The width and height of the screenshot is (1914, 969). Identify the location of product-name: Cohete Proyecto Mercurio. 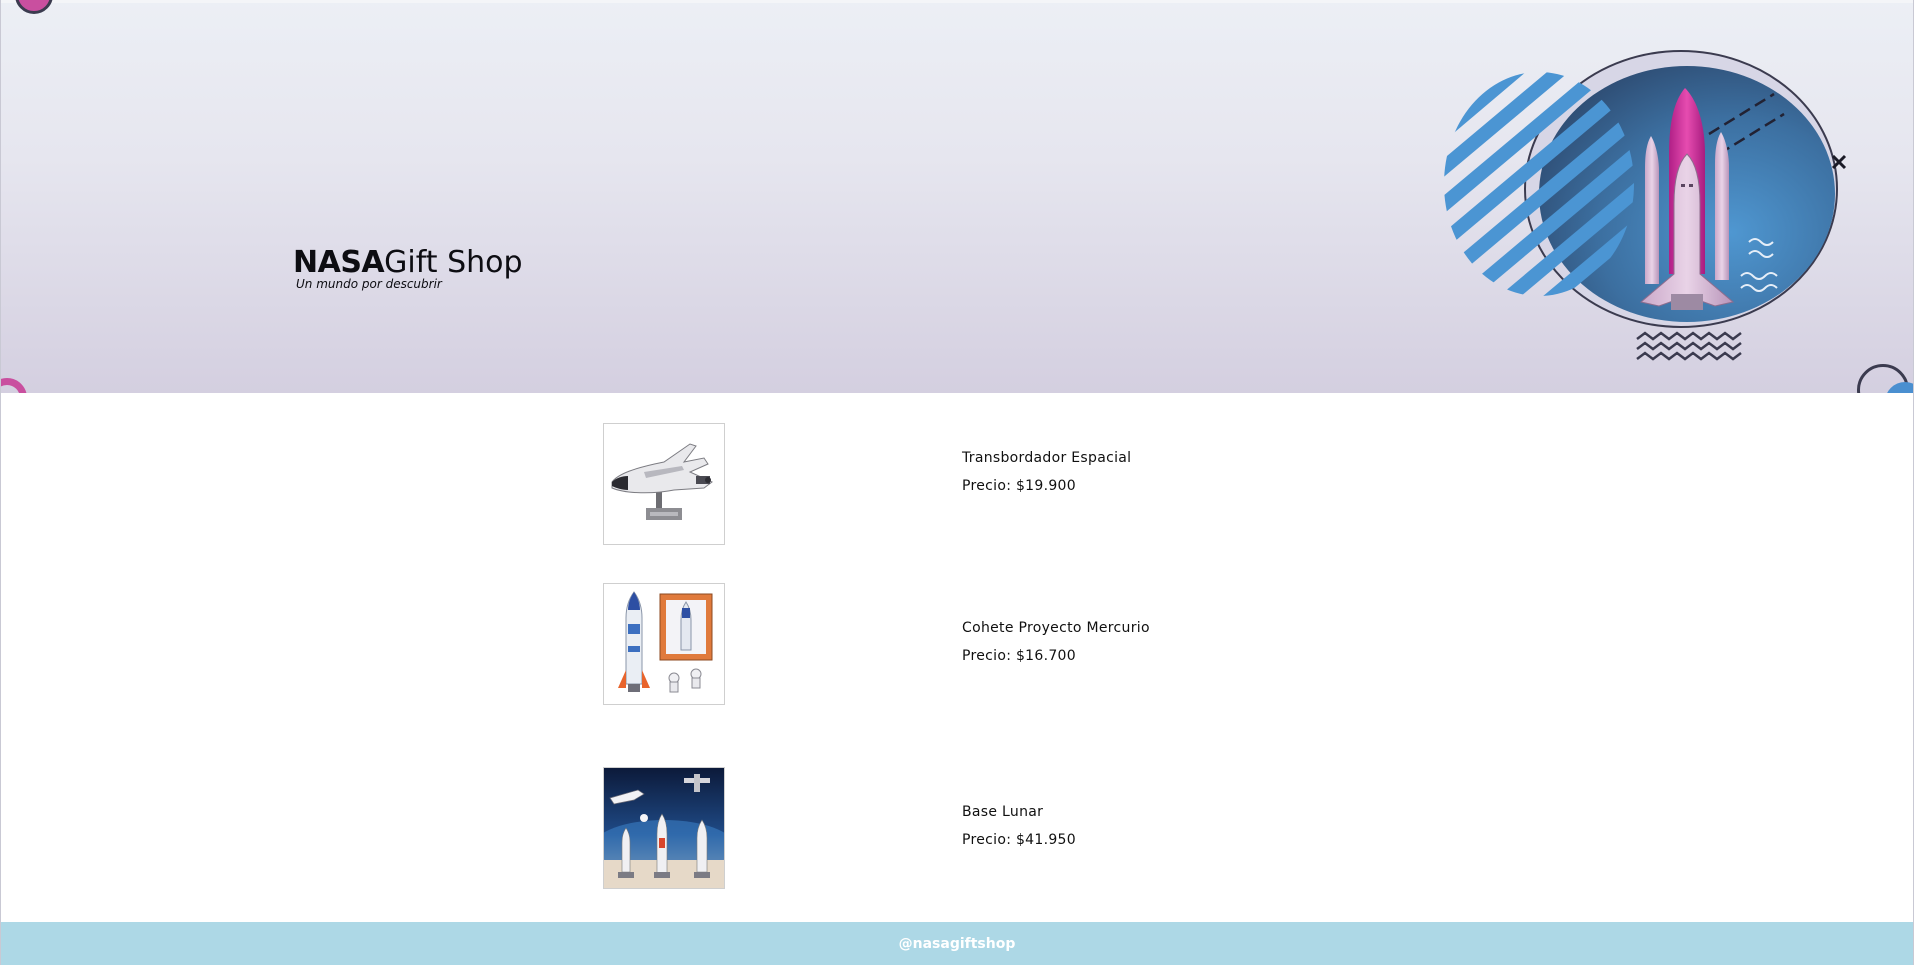
(1122, 628).